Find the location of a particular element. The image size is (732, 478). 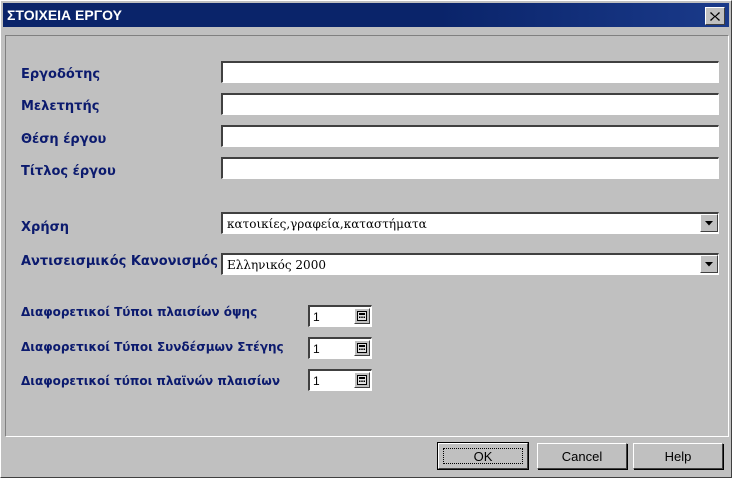

usage-select: κατοικίες,γραφεία,καταστήματα is located at coordinates (470, 223).